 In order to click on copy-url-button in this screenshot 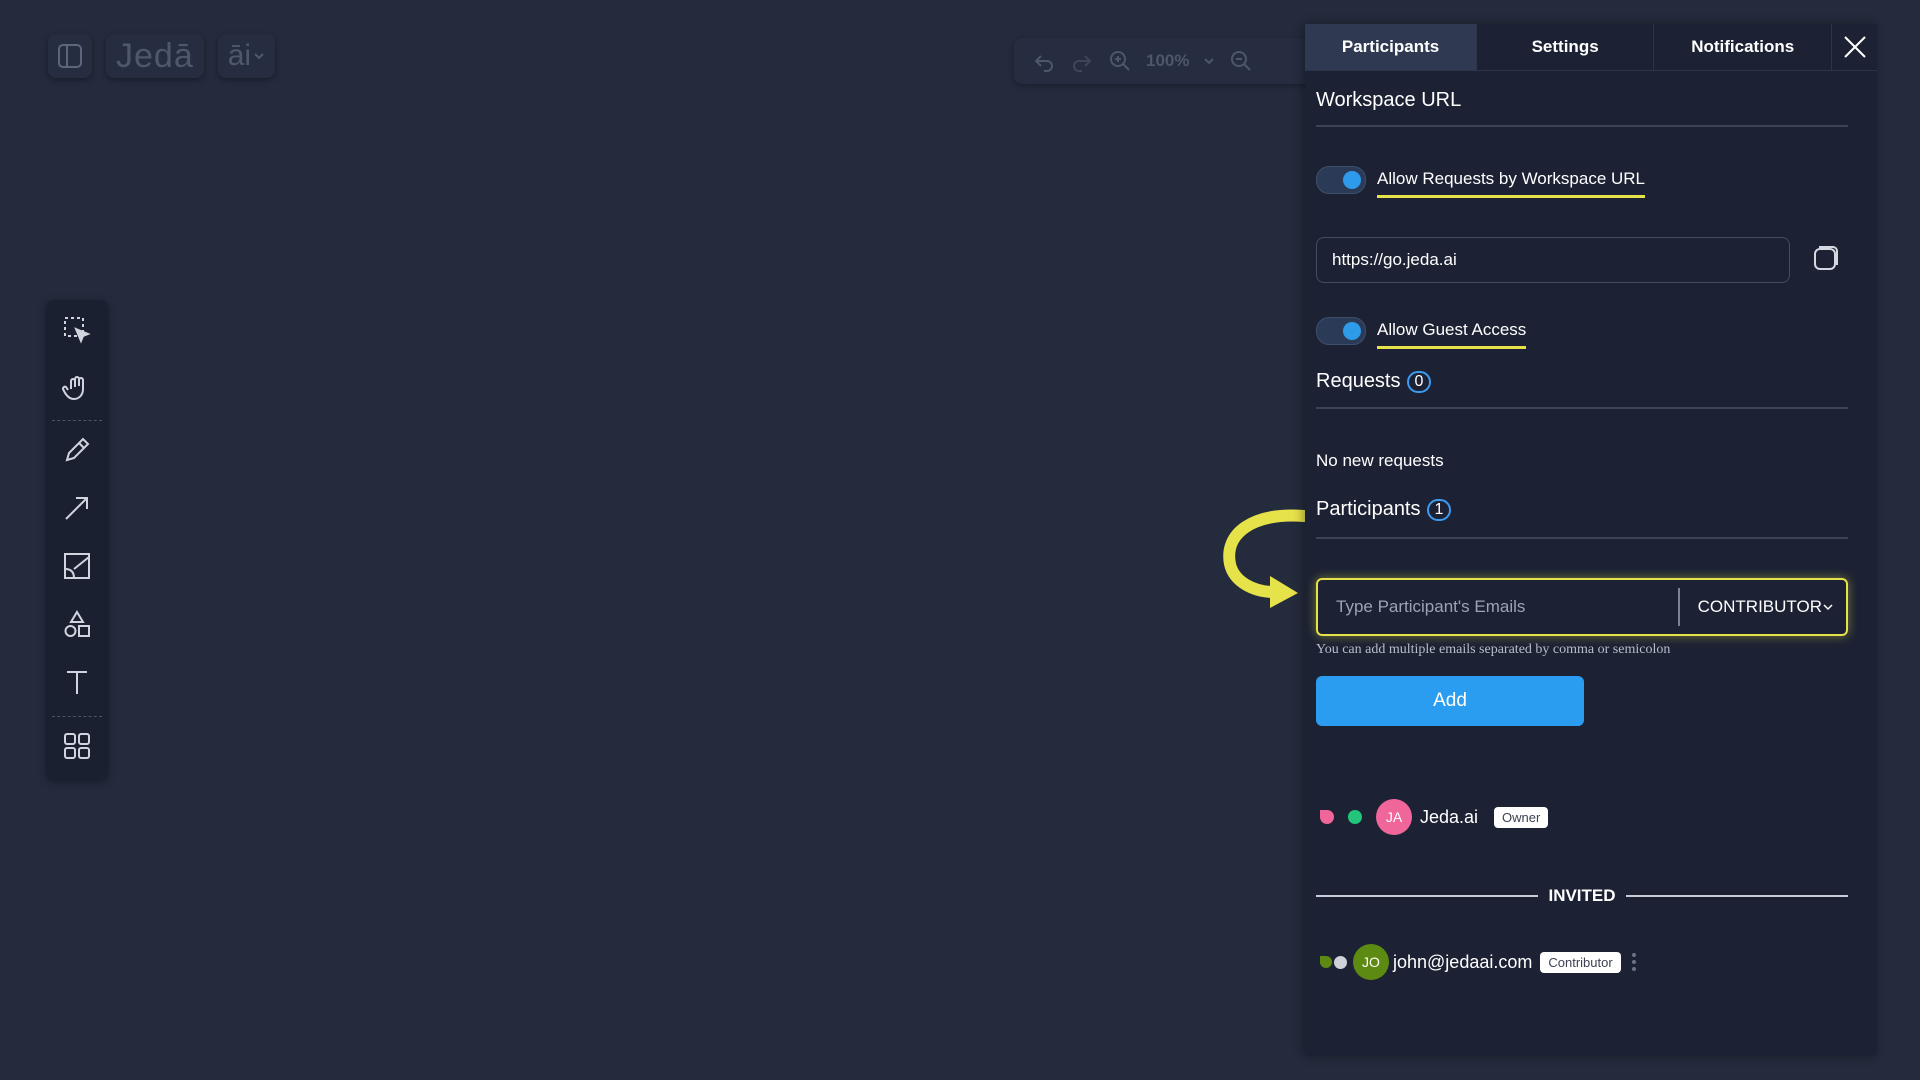, I will do `click(1826, 258)`.